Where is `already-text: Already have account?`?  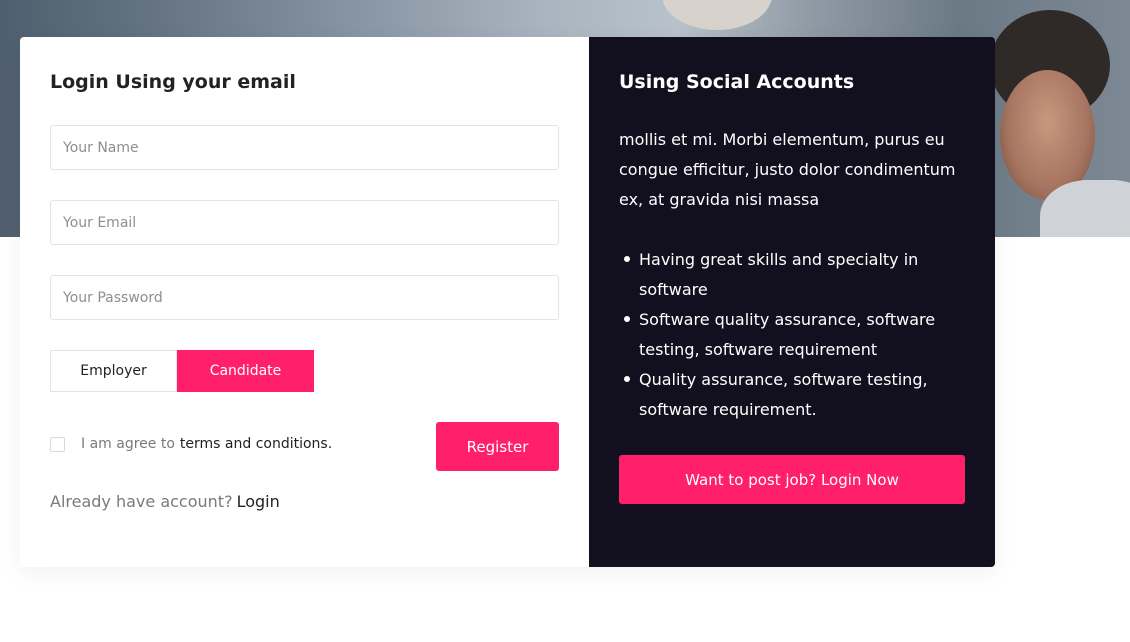
already-text: Already have account? is located at coordinates (141, 501).